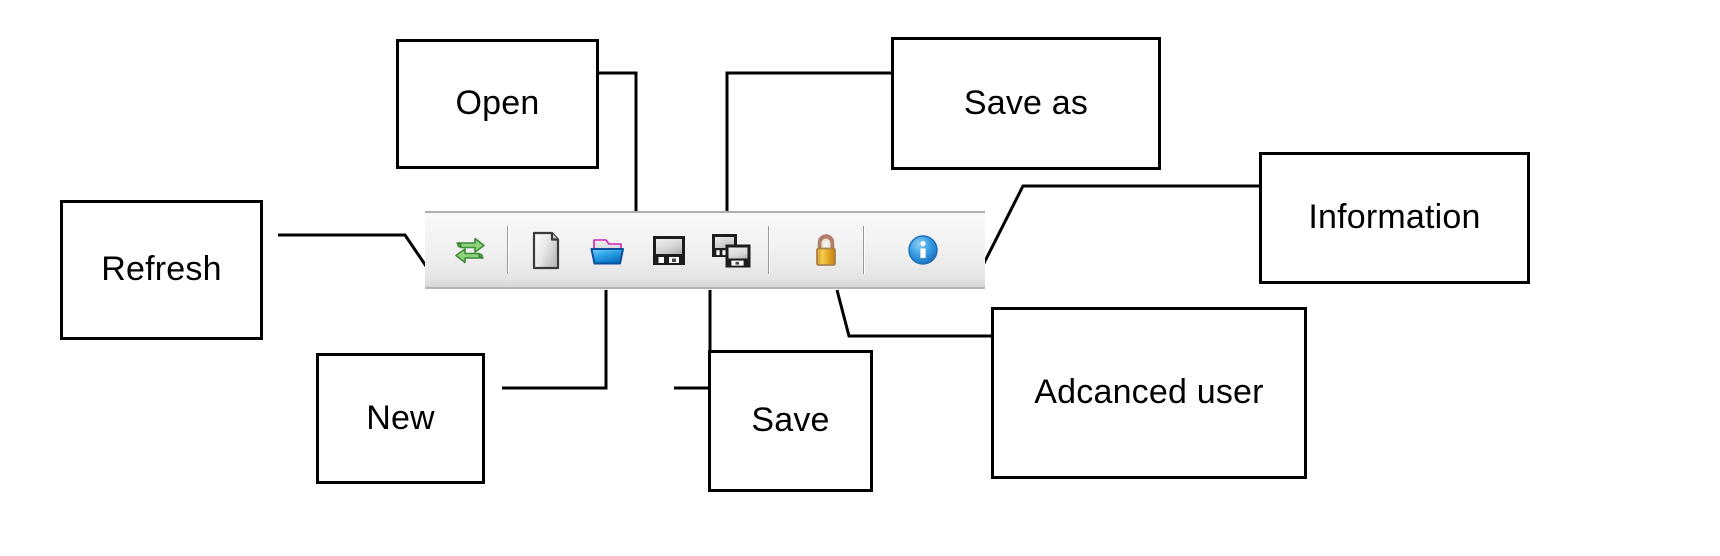 This screenshot has height=556, width=1720. I want to click on toolbar-button-information, so click(923, 250).